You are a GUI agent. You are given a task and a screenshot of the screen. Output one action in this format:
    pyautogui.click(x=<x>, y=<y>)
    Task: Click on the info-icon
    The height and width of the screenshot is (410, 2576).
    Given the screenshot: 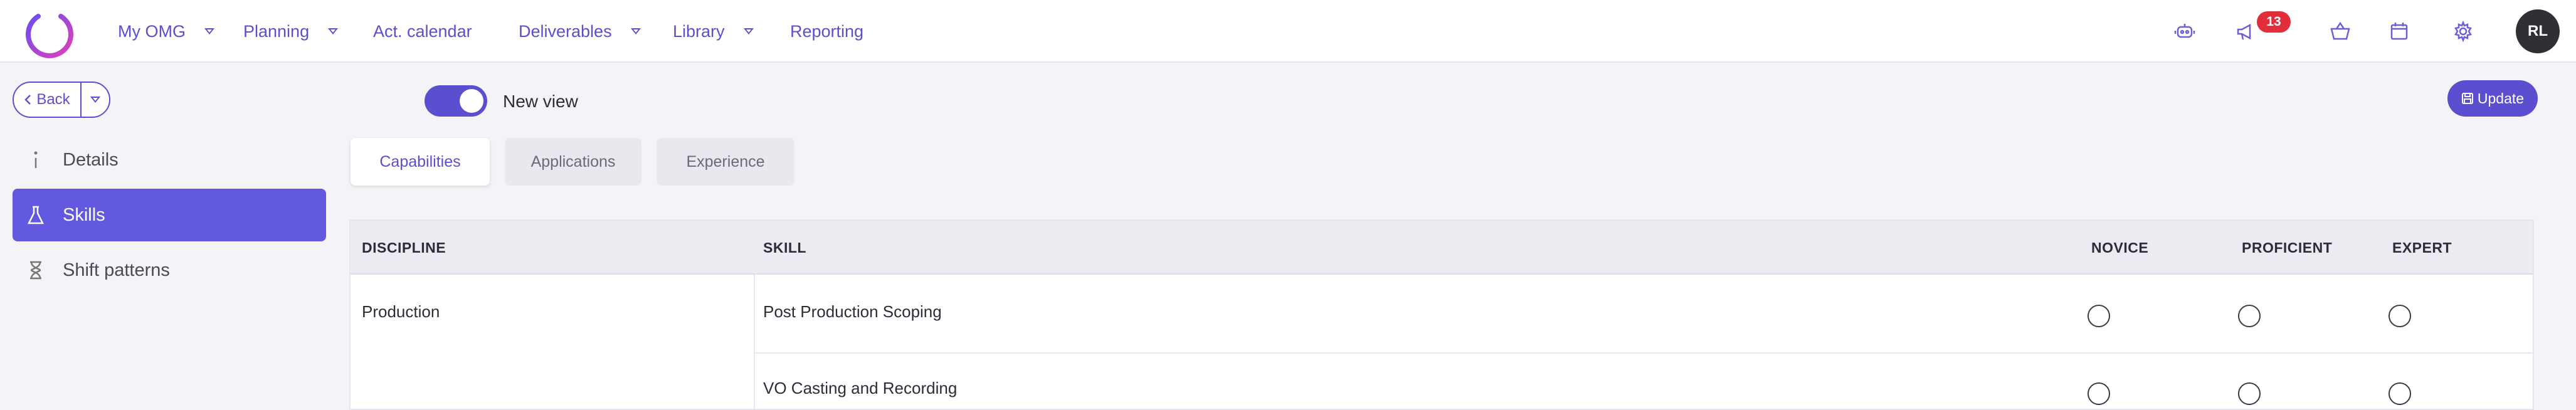 What is the action you would take?
    pyautogui.click(x=35, y=160)
    